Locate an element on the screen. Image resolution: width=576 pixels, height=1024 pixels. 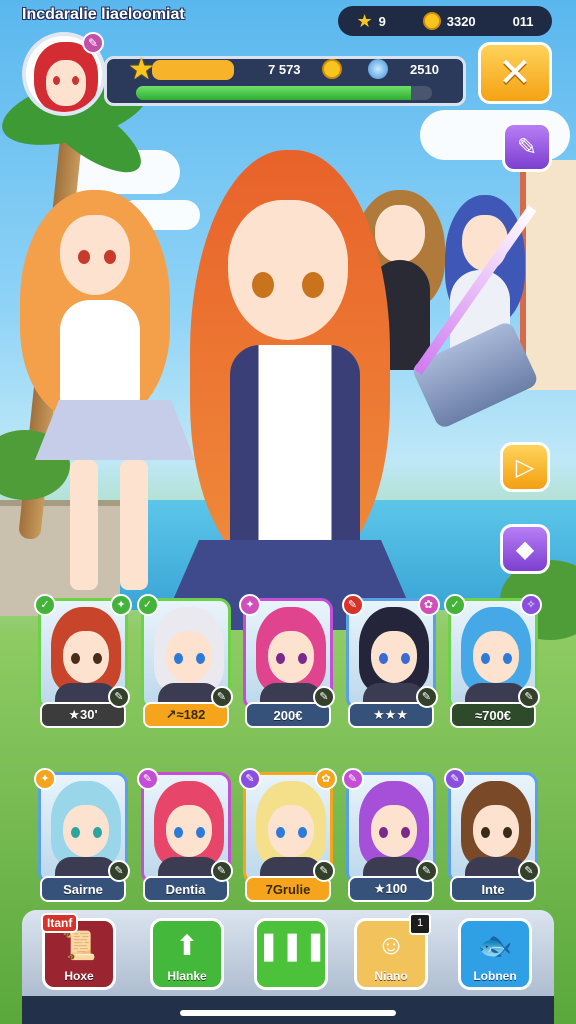
character-card: ✎ ✎ ★100 is located at coordinates (389, 835).